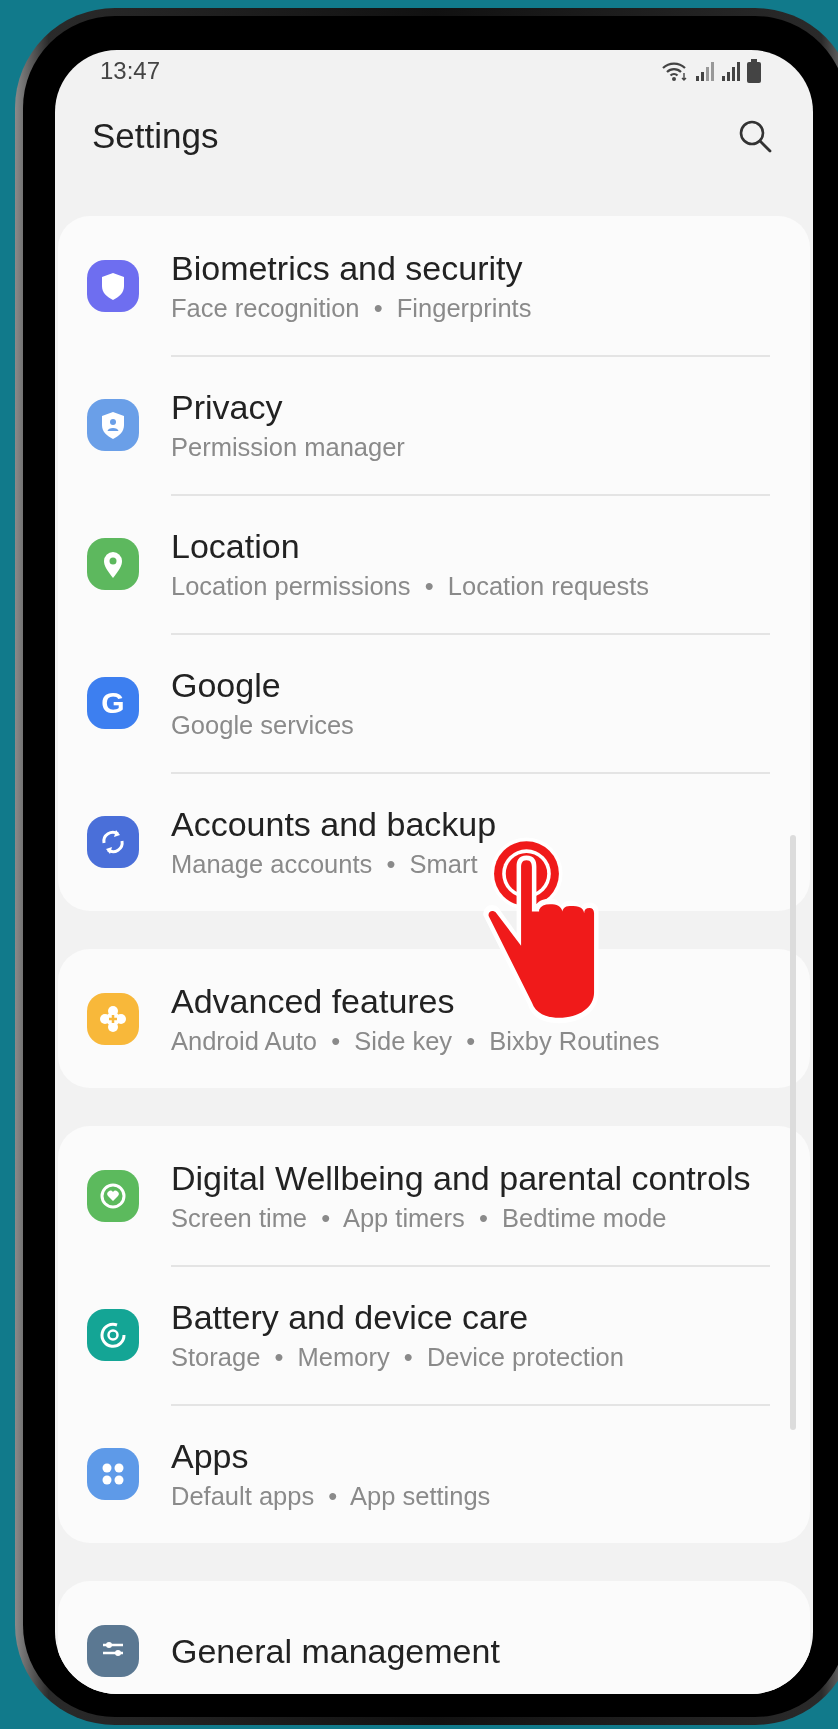 The width and height of the screenshot is (838, 1729). I want to click on setting-title: Biometrics and security, so click(470, 267).